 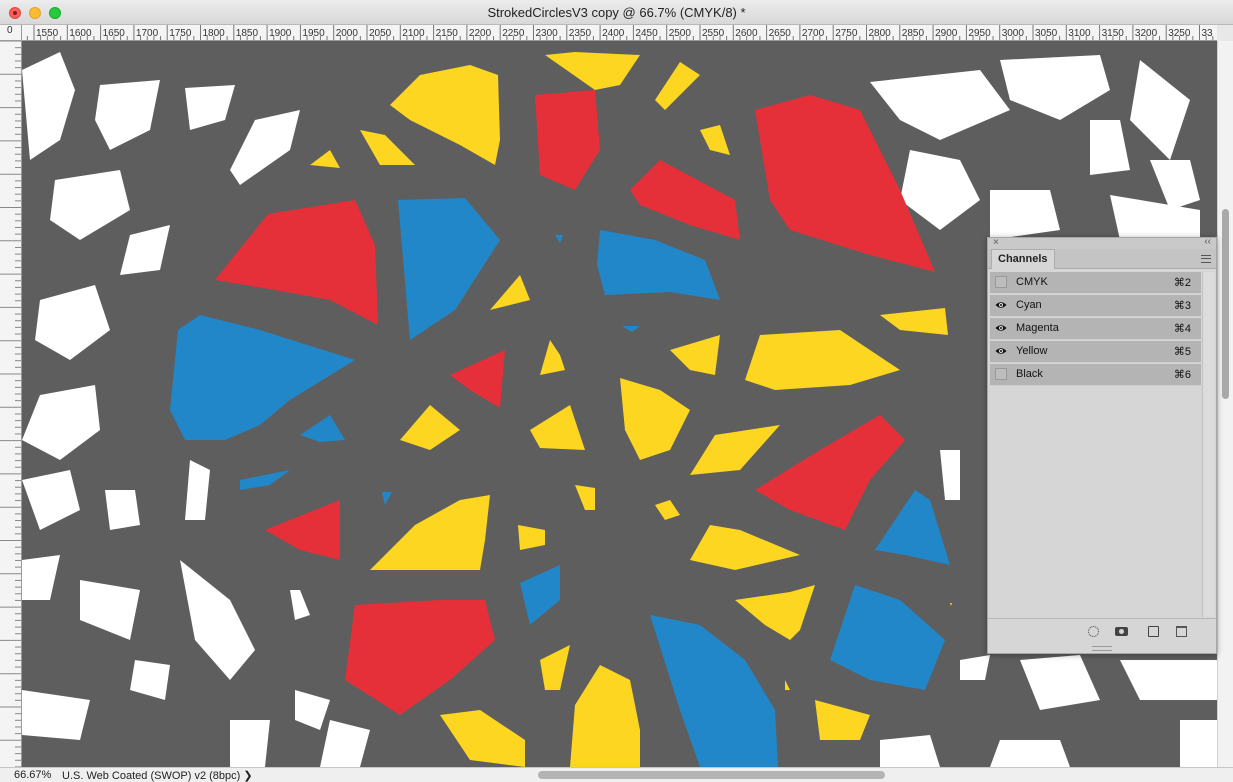 I want to click on ruler-label: 1800, so click(x=214, y=33).